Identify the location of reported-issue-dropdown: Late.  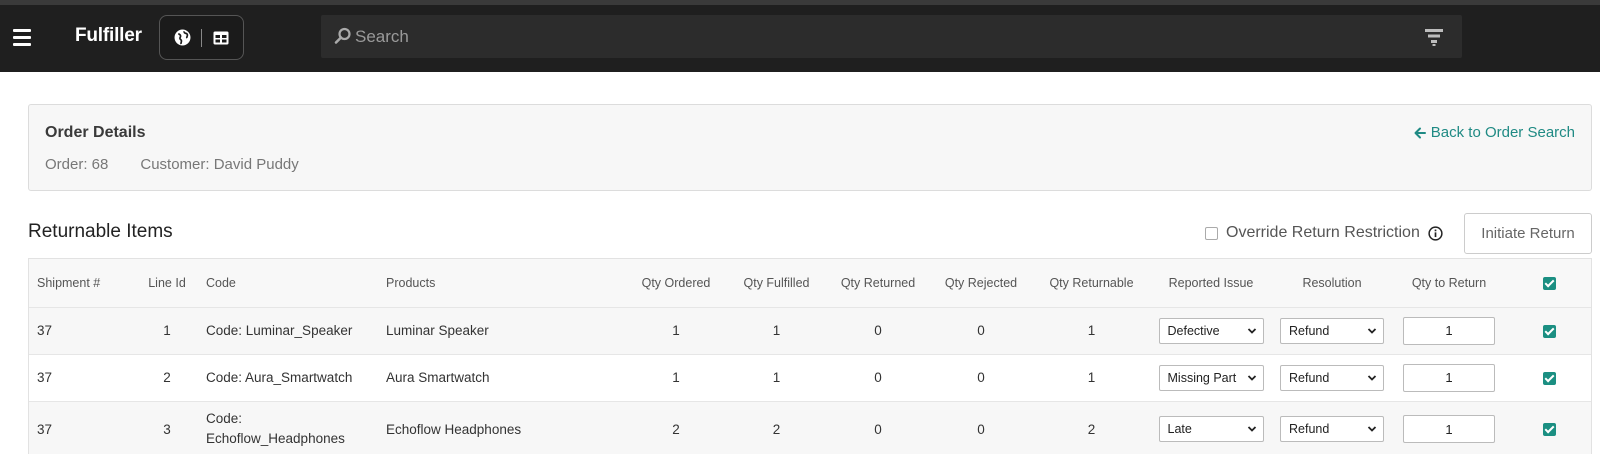
(1211, 429).